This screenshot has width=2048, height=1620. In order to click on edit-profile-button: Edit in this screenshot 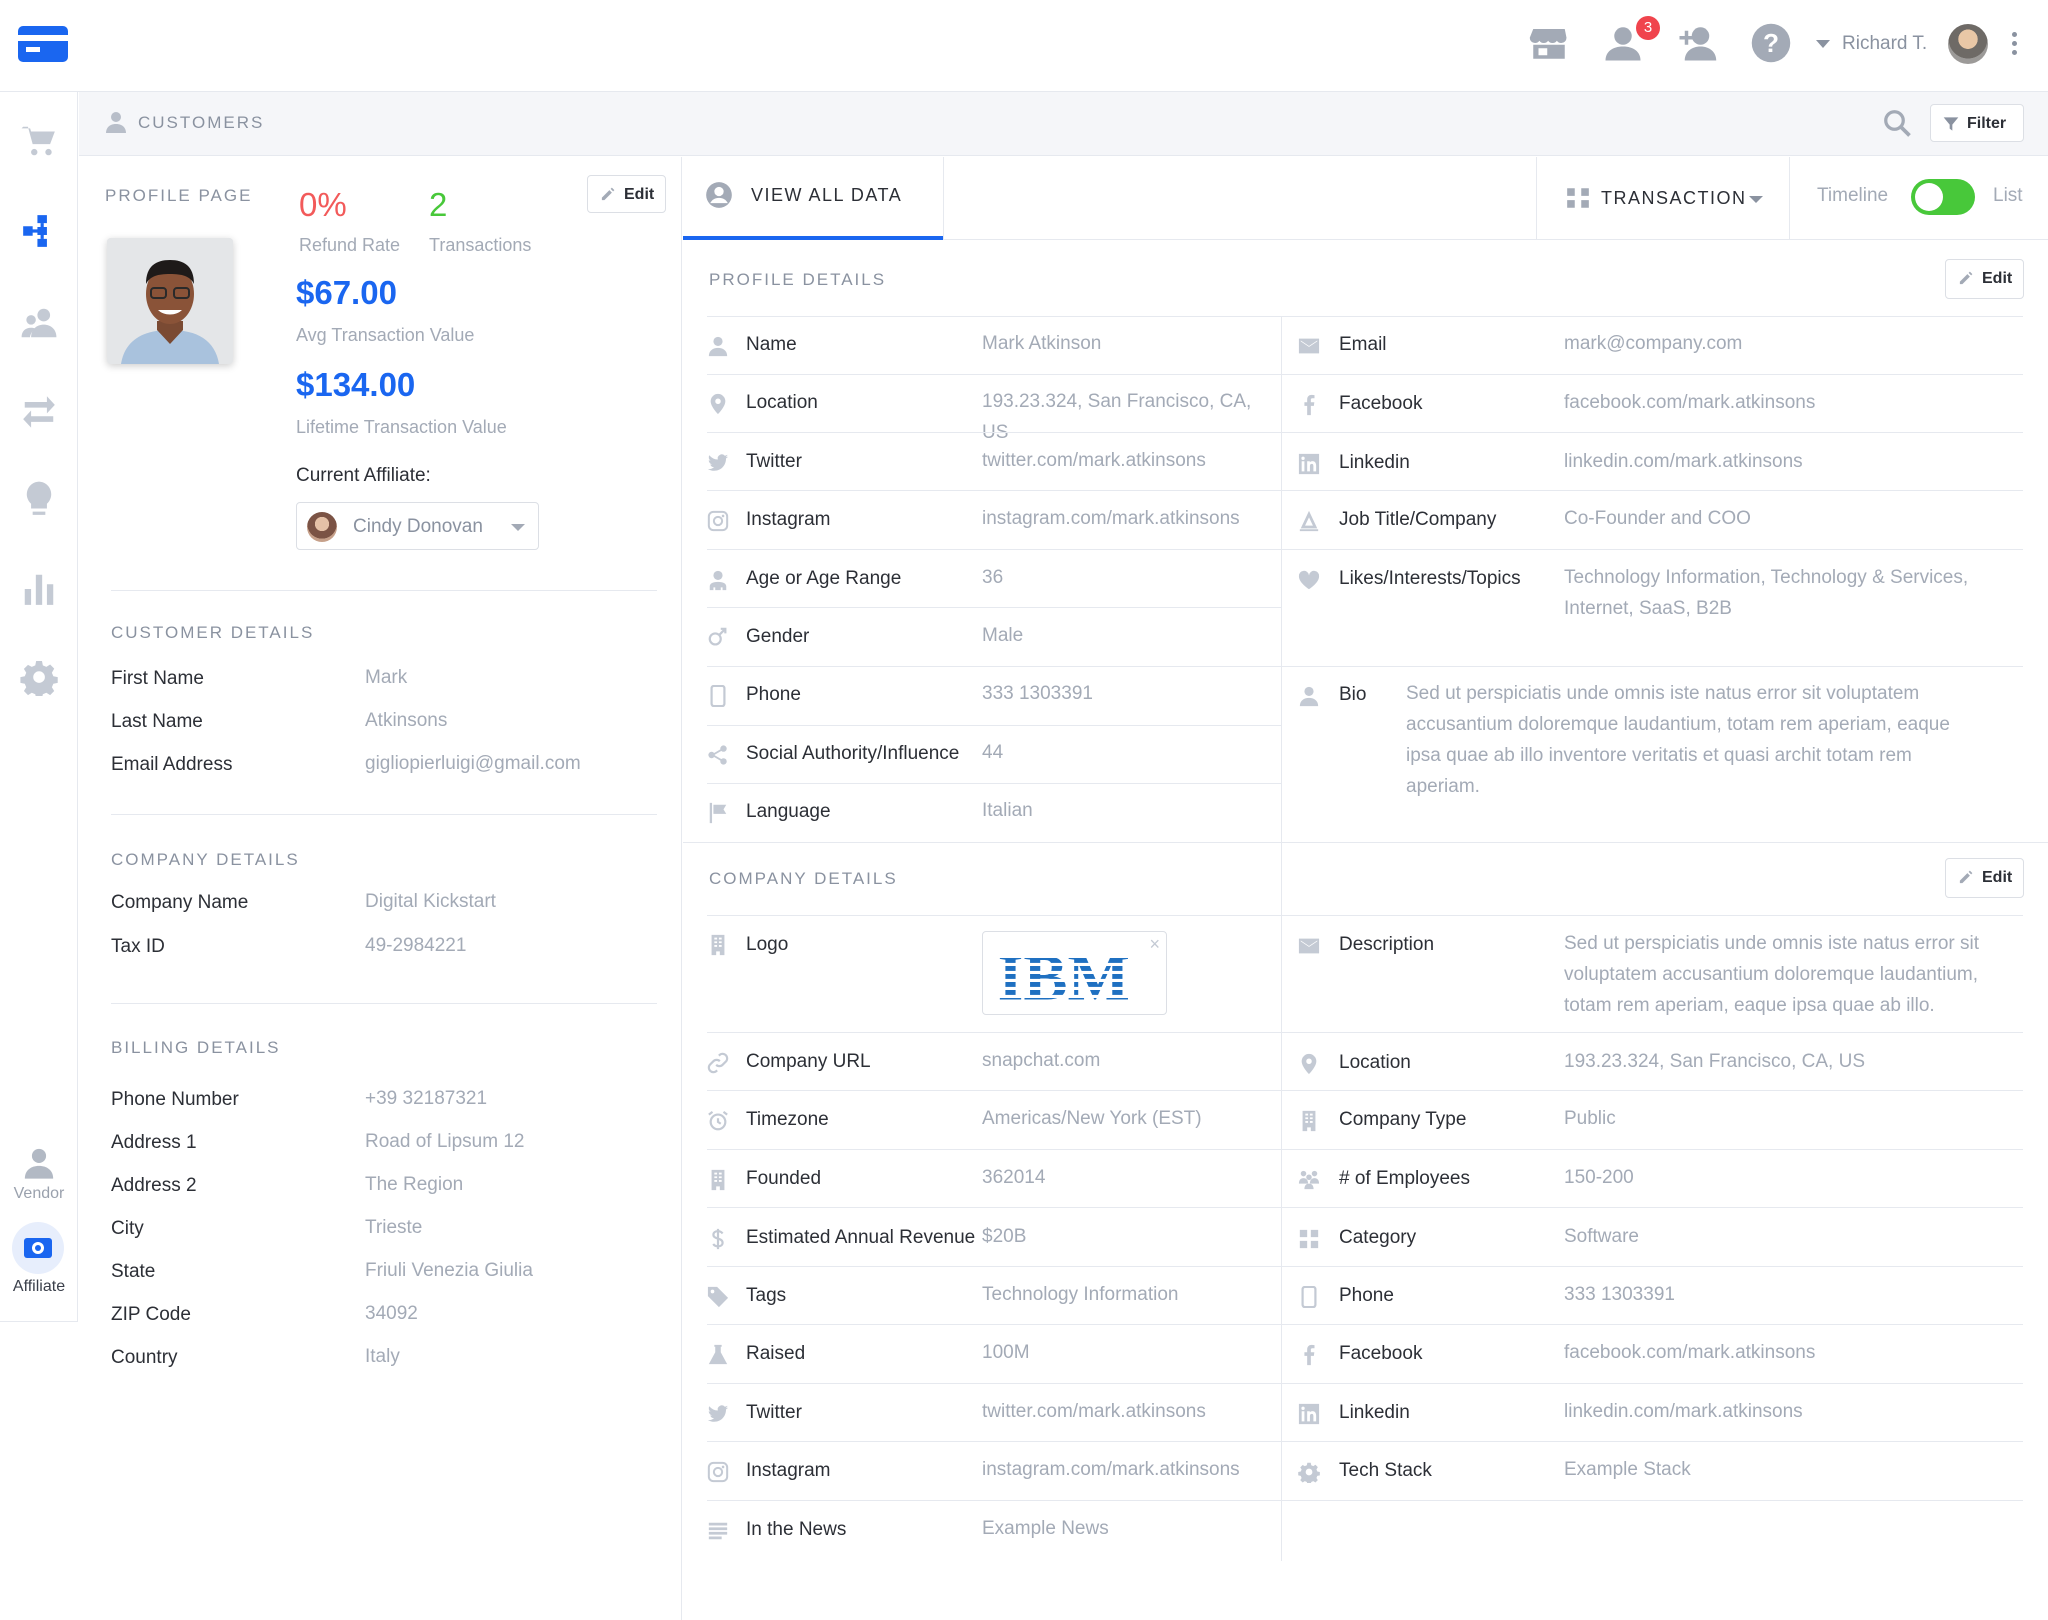, I will do `click(626, 194)`.